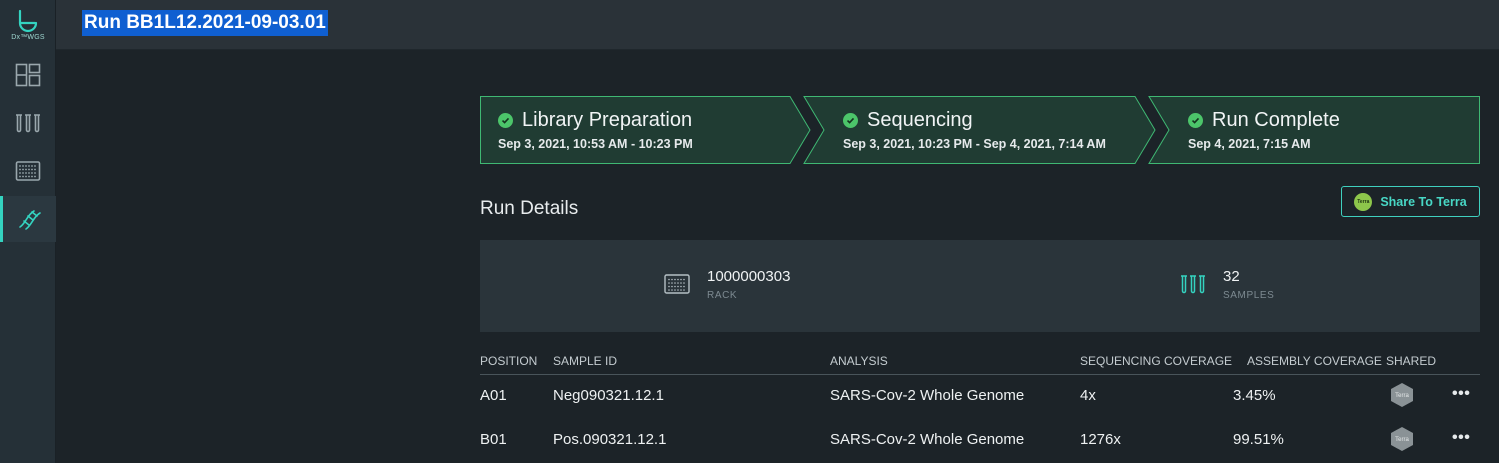 Image resolution: width=1499 pixels, height=463 pixels. Describe the element at coordinates (1411, 361) in the screenshot. I see `column-header-shared: SHARED` at that location.